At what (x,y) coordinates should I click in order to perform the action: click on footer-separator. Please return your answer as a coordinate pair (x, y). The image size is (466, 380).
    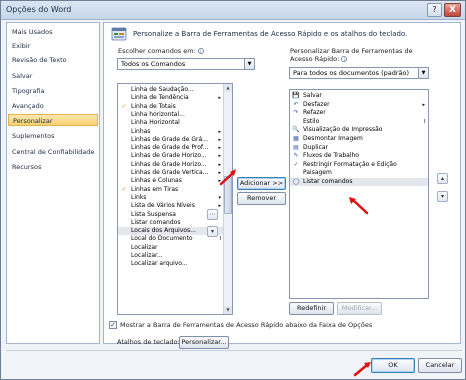
    Looking at the image, I should click on (234, 350).